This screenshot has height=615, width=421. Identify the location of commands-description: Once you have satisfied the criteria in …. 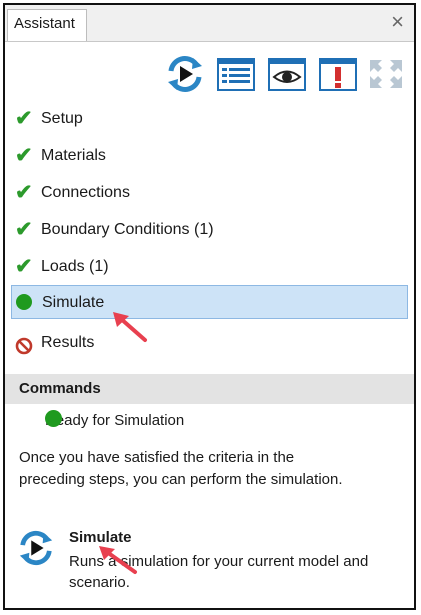
(181, 468).